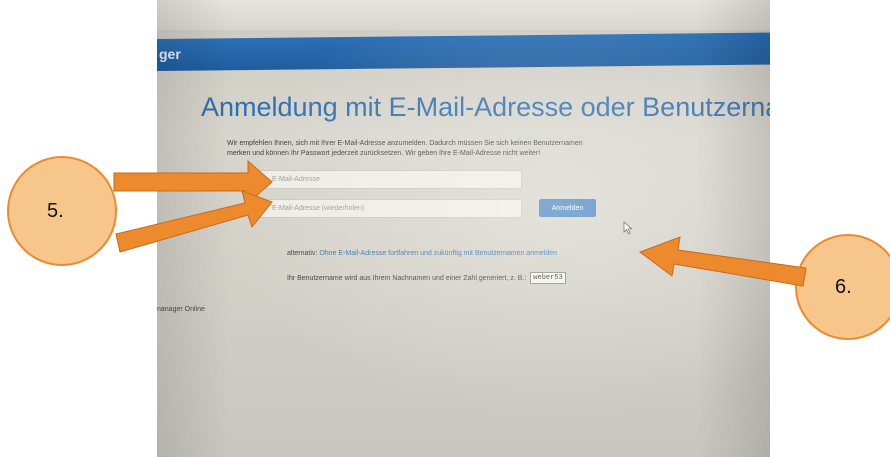 The height and width of the screenshot is (457, 890). I want to click on marker-5-label: 5., so click(55, 211).